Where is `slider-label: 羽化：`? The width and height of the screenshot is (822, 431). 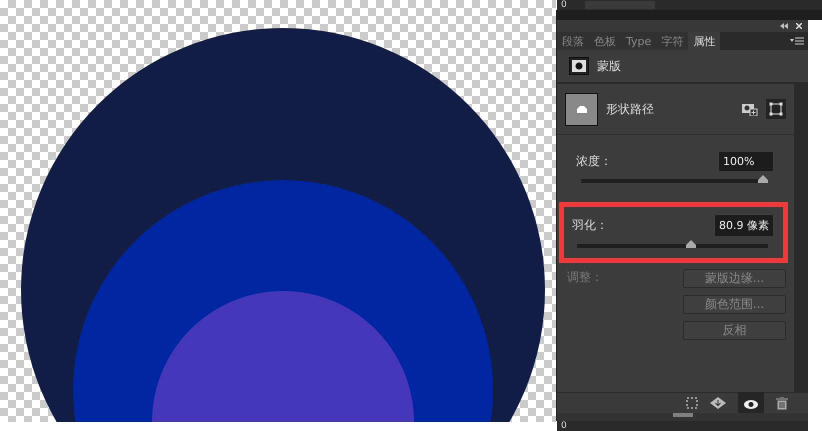 slider-label: 羽化： is located at coordinates (590, 225).